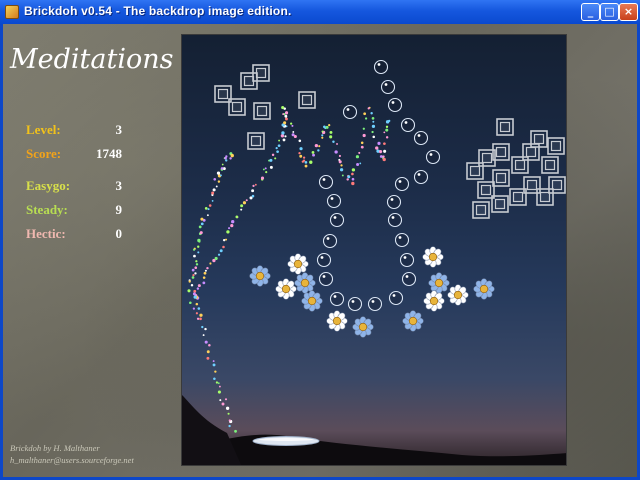 The image size is (640, 480). Describe the element at coordinates (12, 12) in the screenshot. I see `app-icon` at that location.